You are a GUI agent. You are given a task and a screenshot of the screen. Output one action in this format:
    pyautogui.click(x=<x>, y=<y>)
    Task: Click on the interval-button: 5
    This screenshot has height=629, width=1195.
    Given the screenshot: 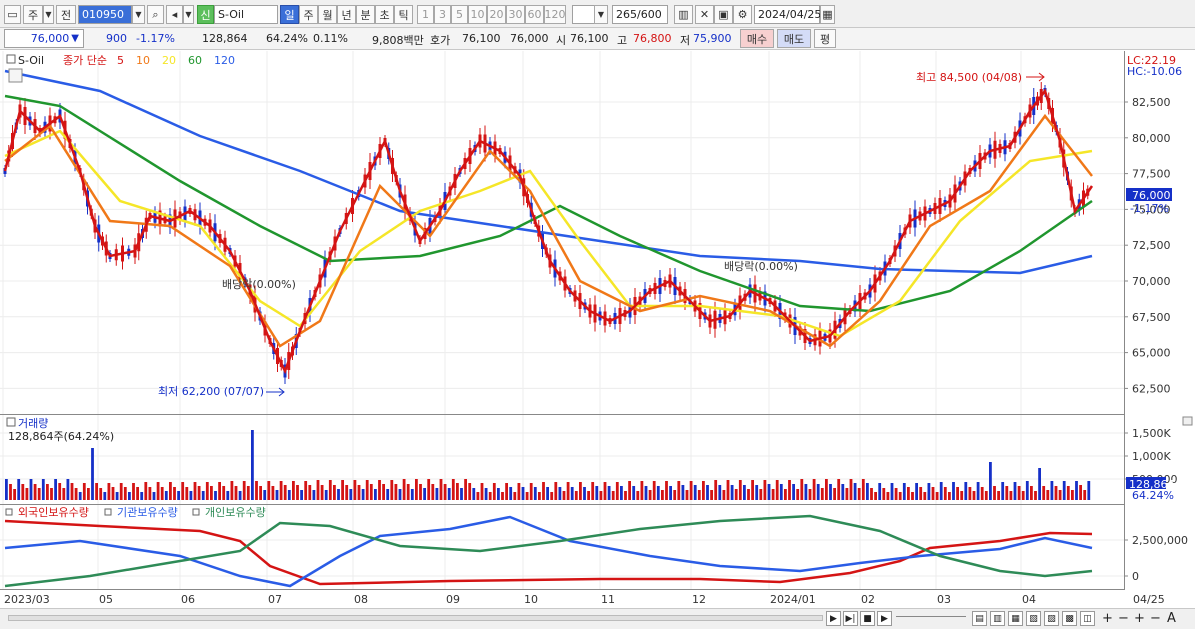 What is the action you would take?
    pyautogui.click(x=459, y=14)
    